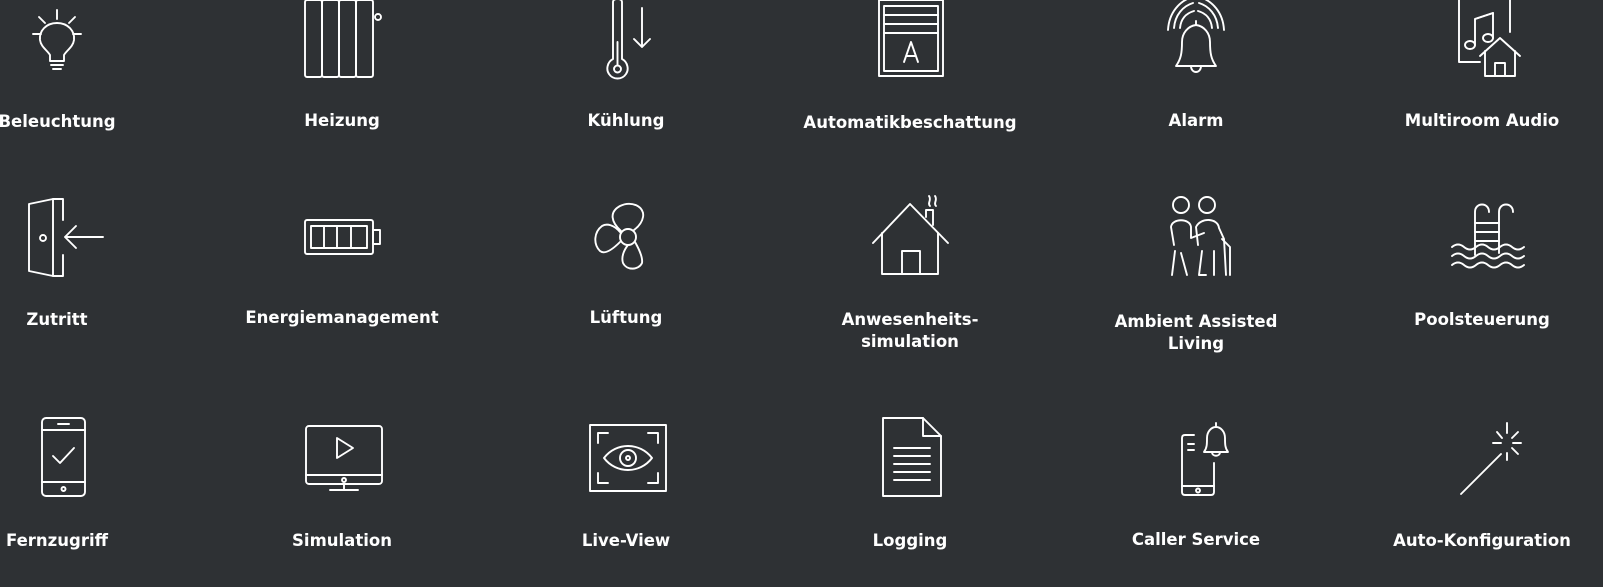  I want to click on monitor-play-icon, so click(344, 458).